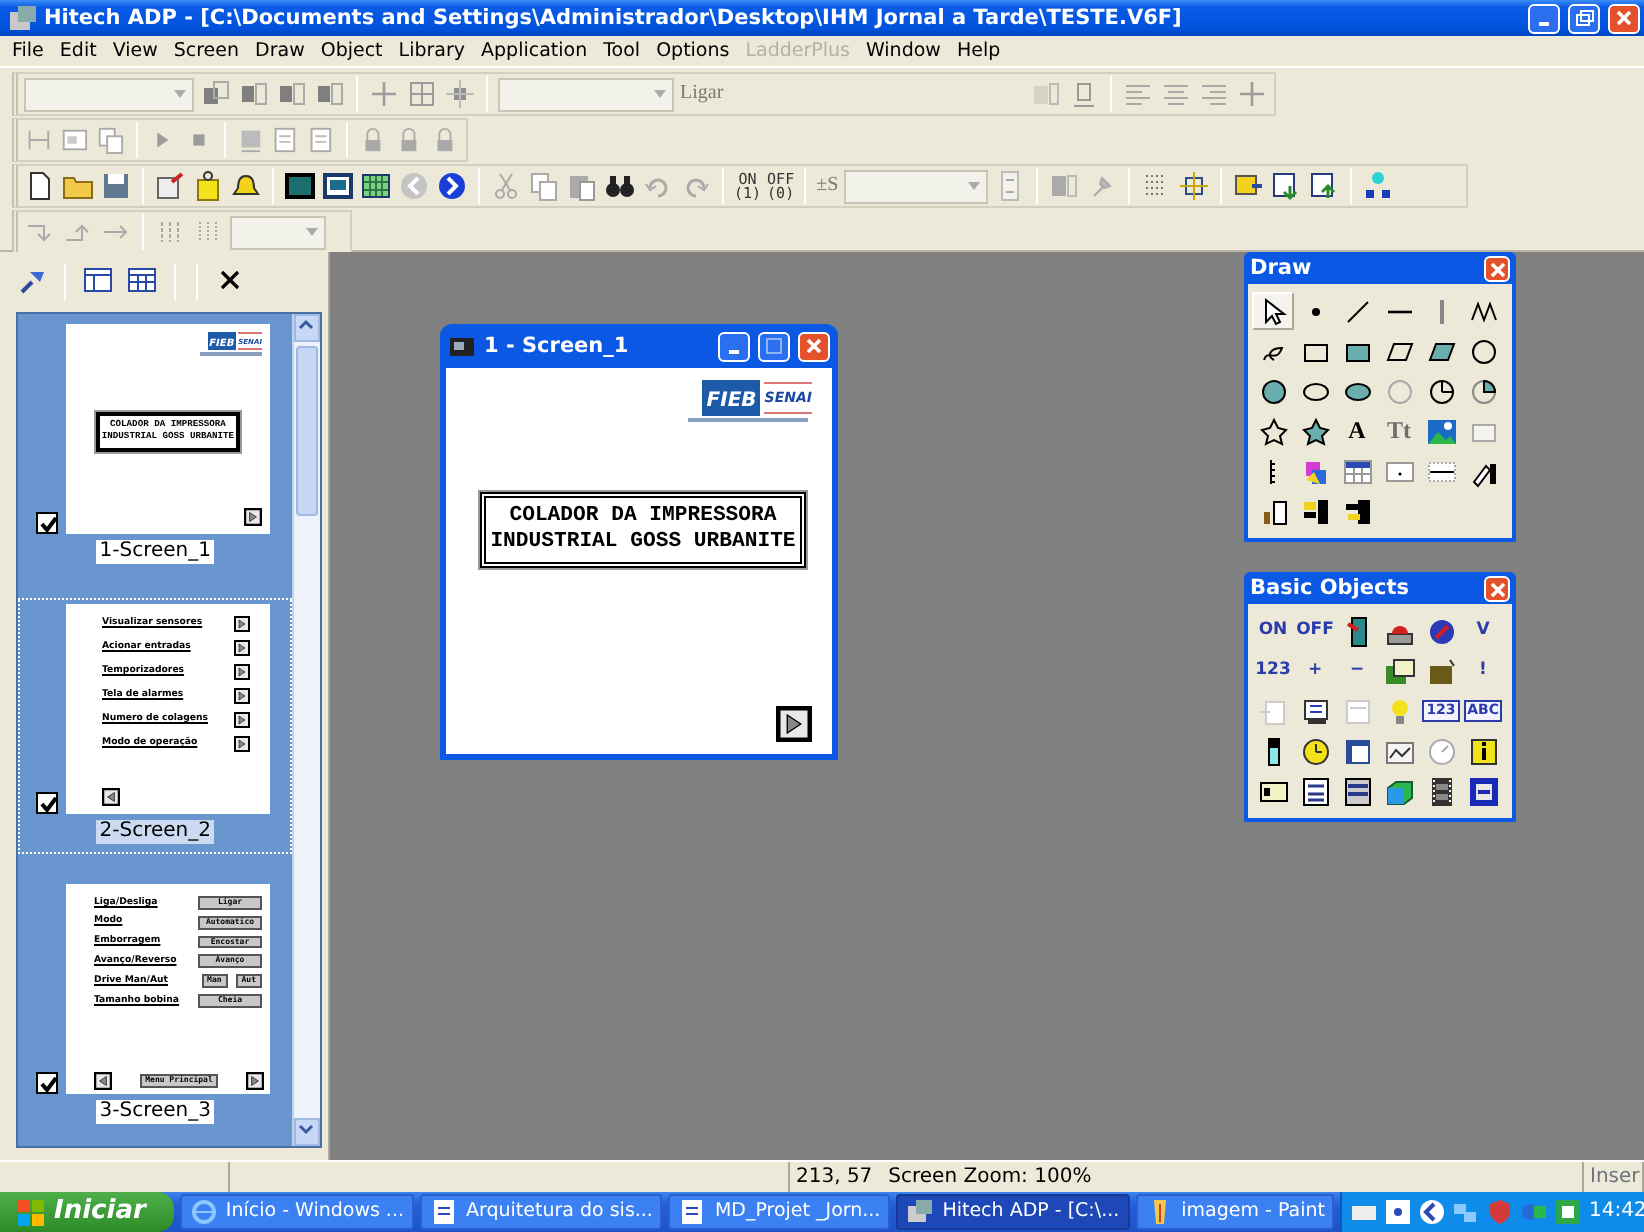 Image resolution: width=1644 pixels, height=1232 pixels. What do you see at coordinates (978, 51) in the screenshot?
I see `menu-item: Help` at bounding box center [978, 51].